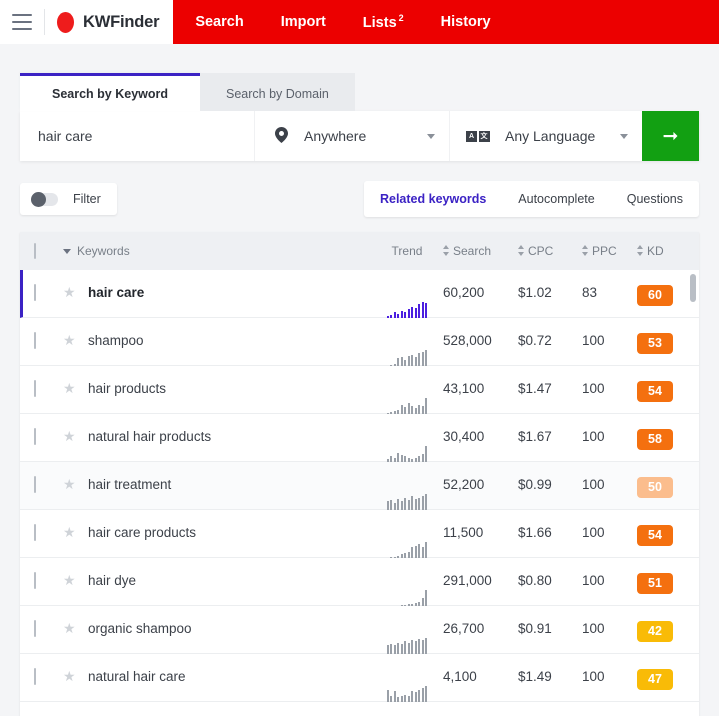 This screenshot has width=719, height=716. I want to click on nav-item-history: History, so click(466, 22).